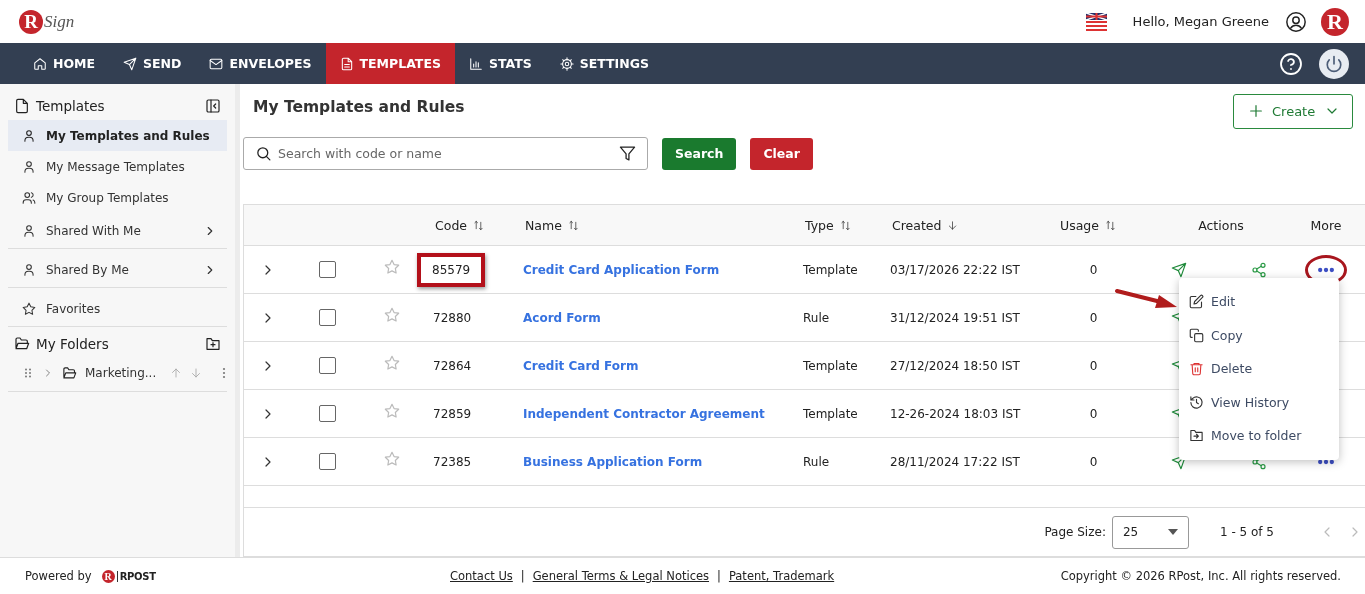 This screenshot has width=1365, height=594. Describe the element at coordinates (452, 462) in the screenshot. I see `code-cell-text: 72385` at that location.